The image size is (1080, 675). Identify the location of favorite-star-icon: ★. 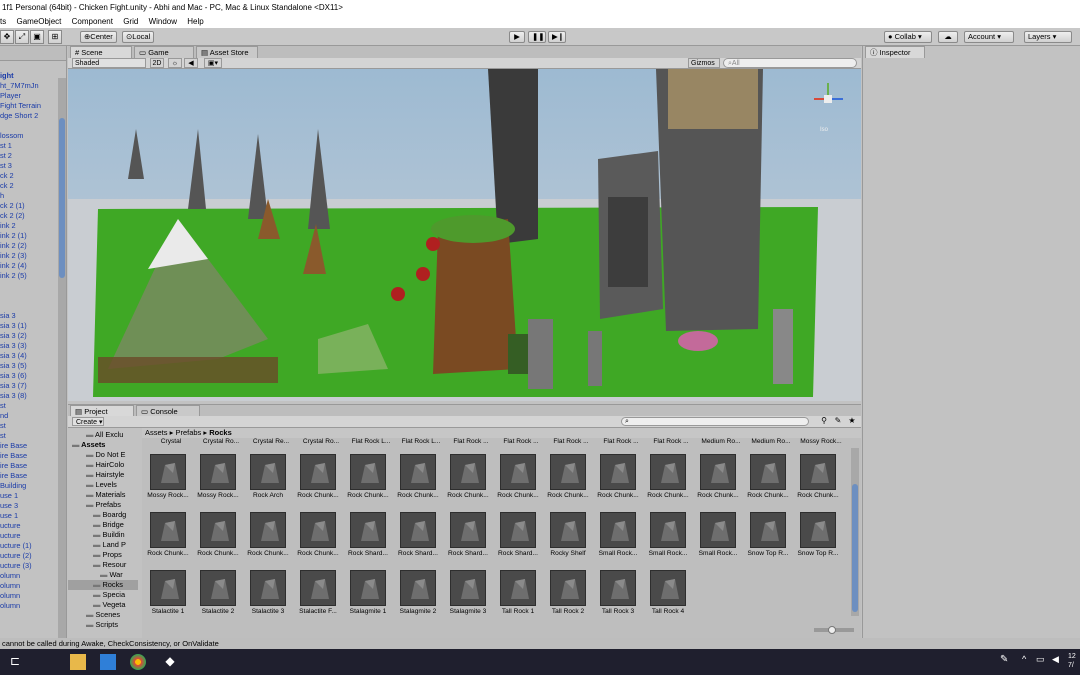
(852, 421).